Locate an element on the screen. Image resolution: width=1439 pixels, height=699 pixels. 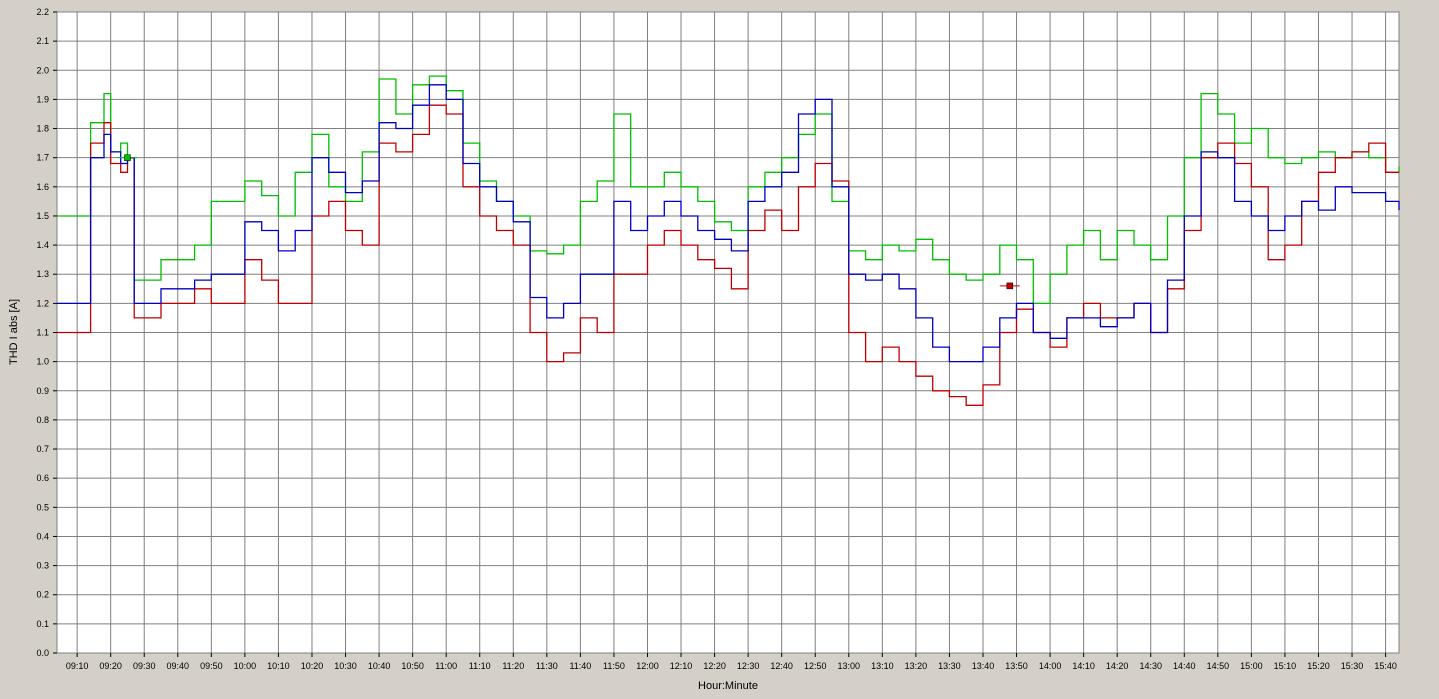
x-tick-label: 10:50 is located at coordinates (412, 666).